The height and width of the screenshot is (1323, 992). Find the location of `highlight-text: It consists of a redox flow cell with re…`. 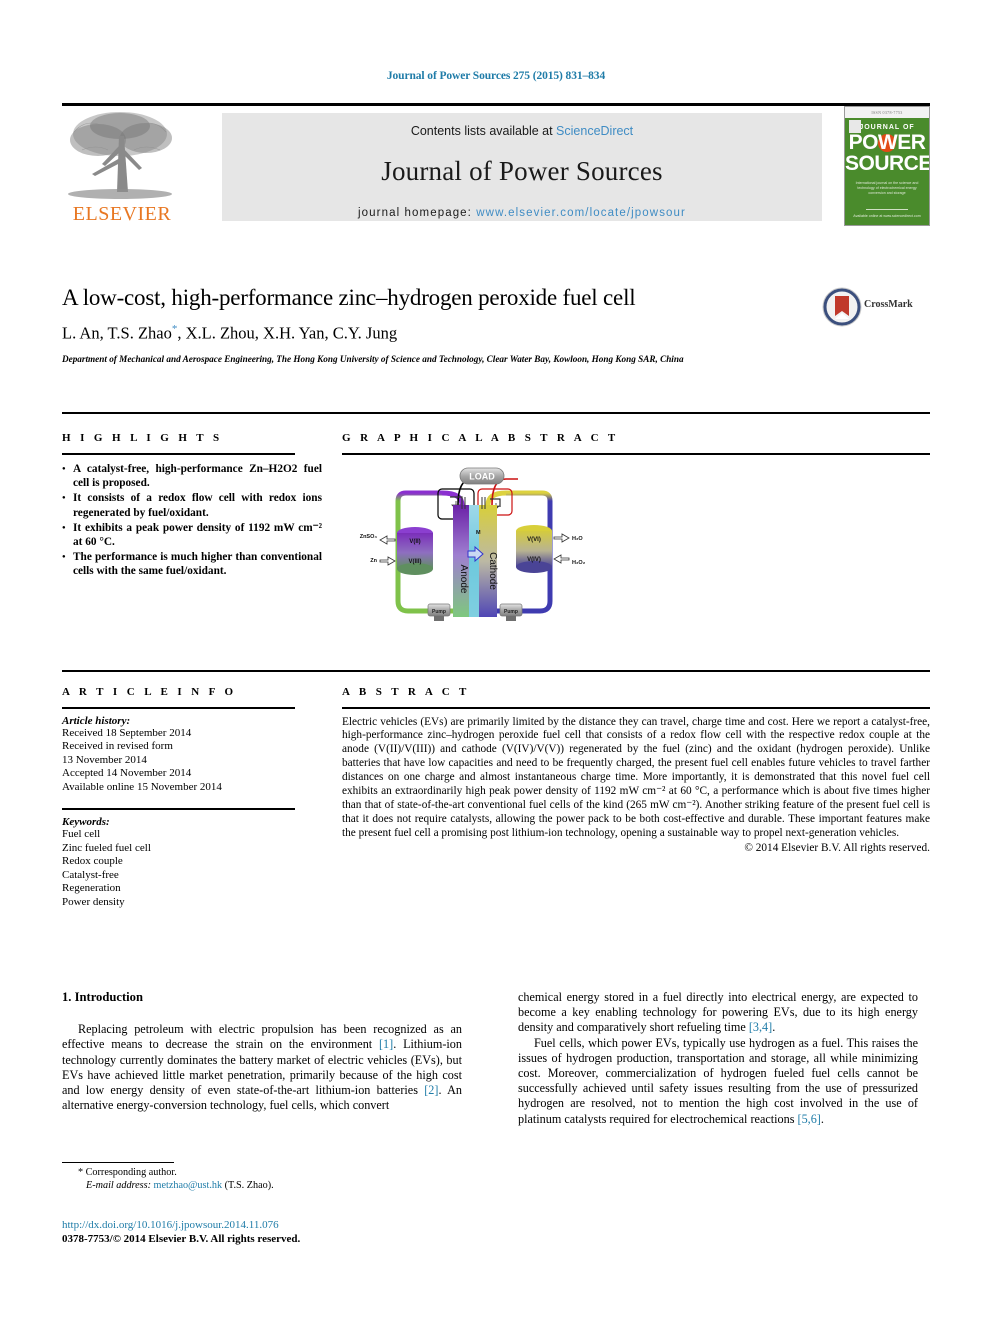

highlight-text: It consists of a redox flow cell with re… is located at coordinates (197, 505).